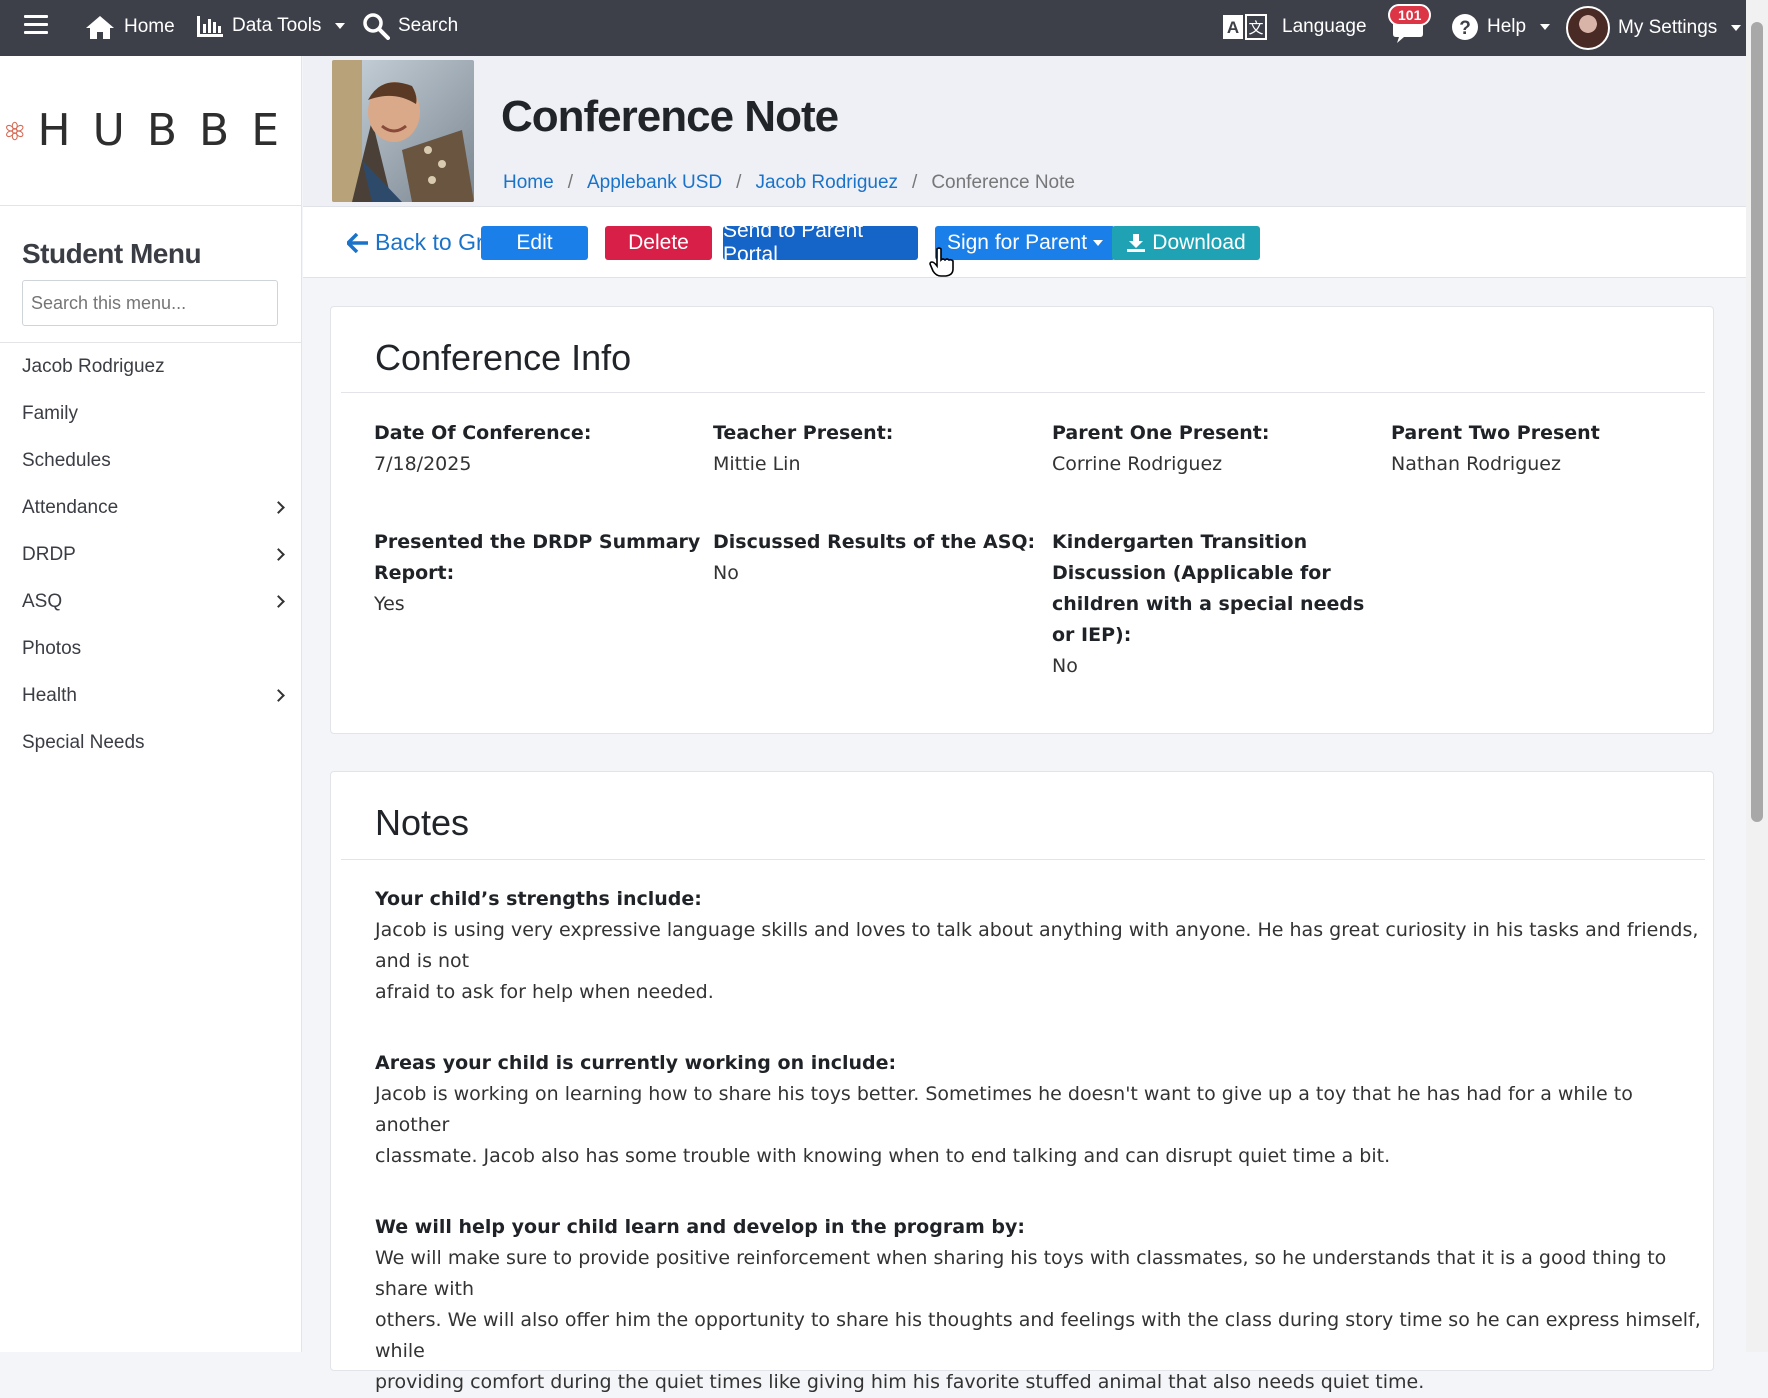  What do you see at coordinates (66, 460) in the screenshot?
I see `sidebar-item-label: Schedules` at bounding box center [66, 460].